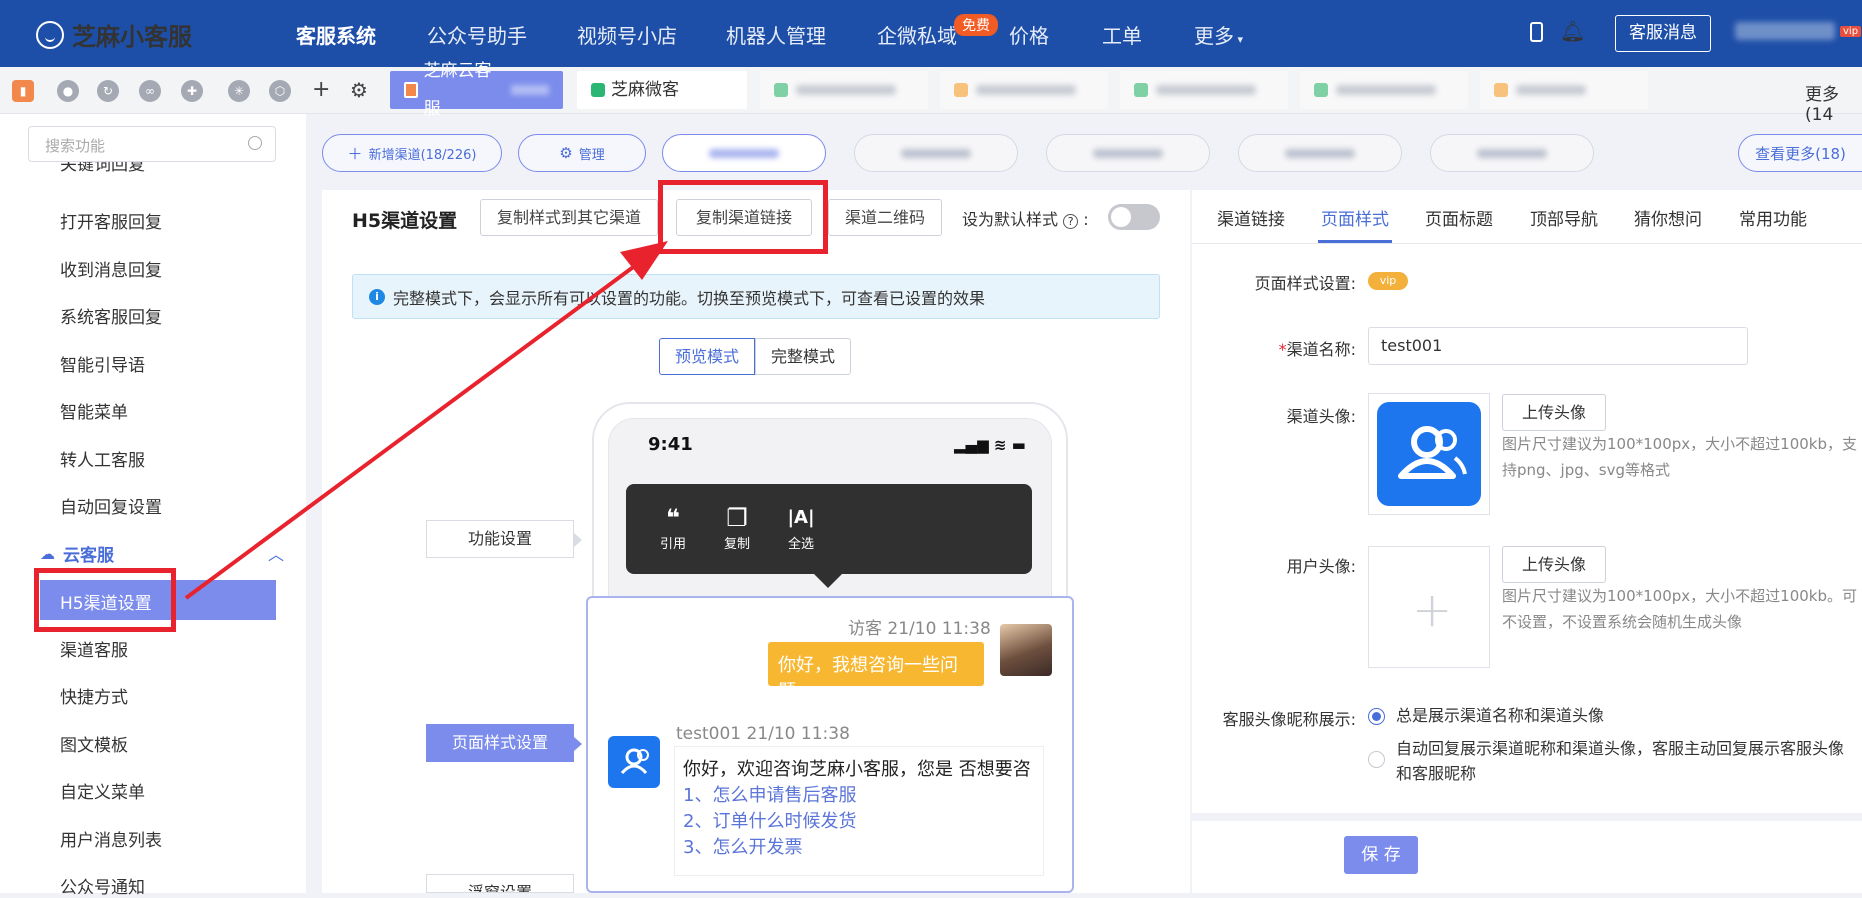 The image size is (1862, 898). I want to click on add-tab-icon: +, so click(321, 89).